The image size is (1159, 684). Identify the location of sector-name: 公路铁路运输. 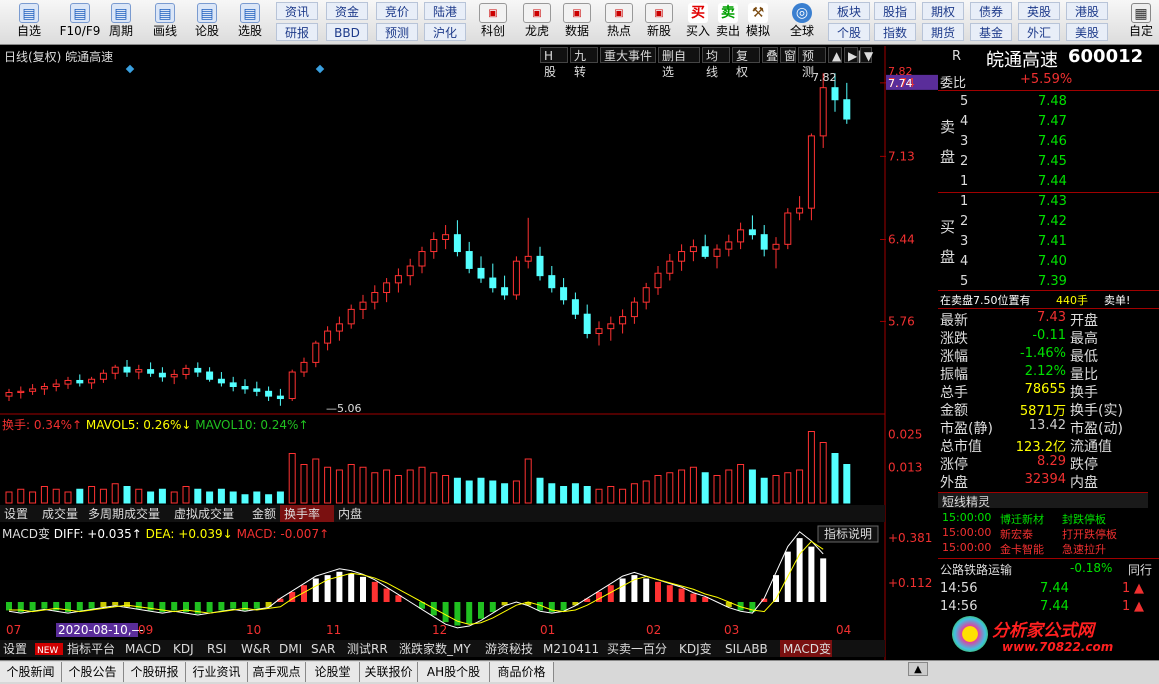
(976, 569).